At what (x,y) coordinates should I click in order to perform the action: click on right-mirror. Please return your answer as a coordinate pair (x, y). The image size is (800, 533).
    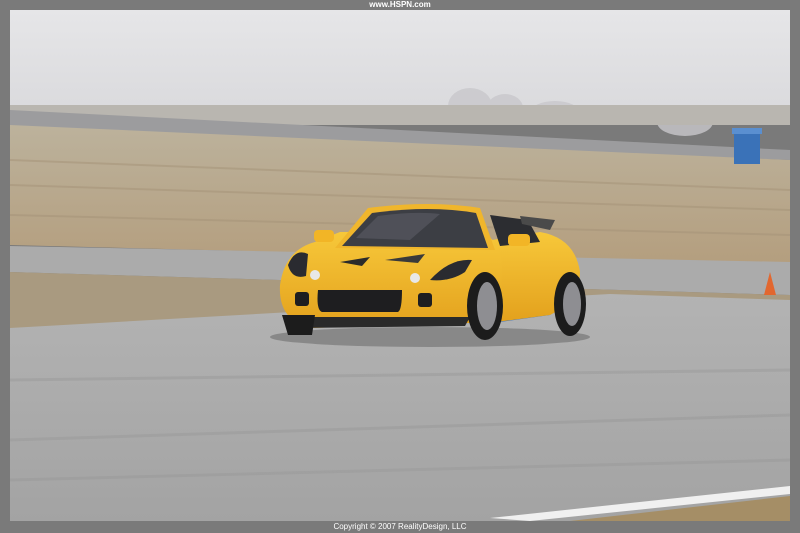
    Looking at the image, I should click on (519, 240).